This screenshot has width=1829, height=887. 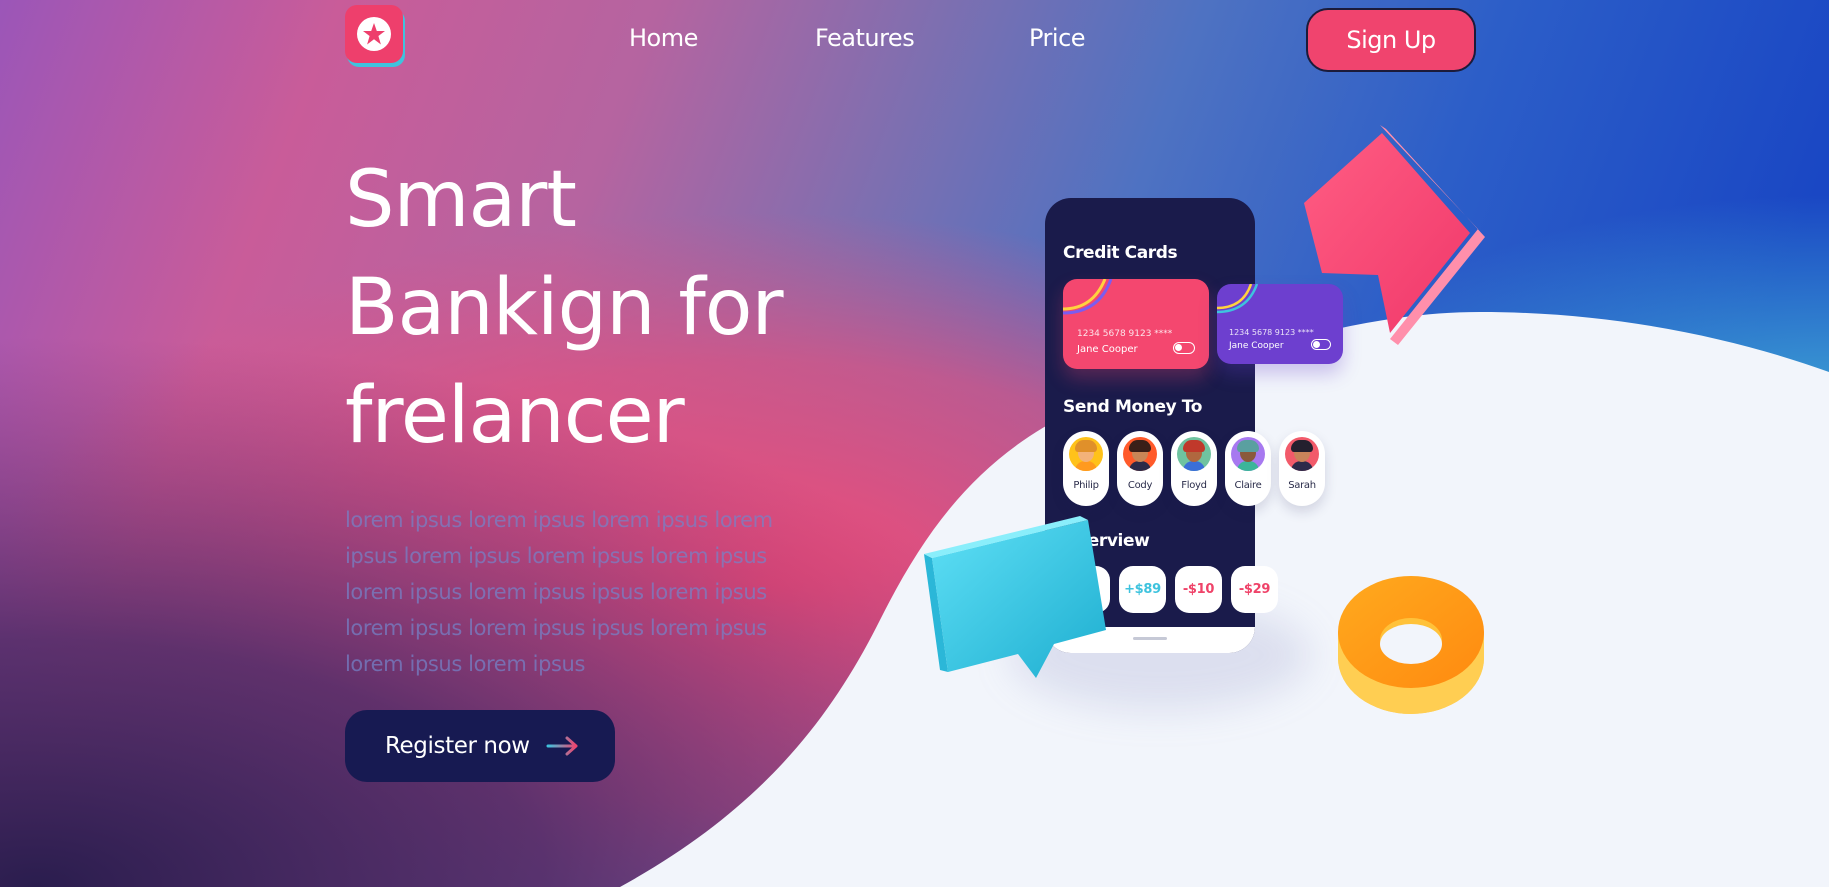 I want to click on transaction-amount: +$89, so click(x=1142, y=589).